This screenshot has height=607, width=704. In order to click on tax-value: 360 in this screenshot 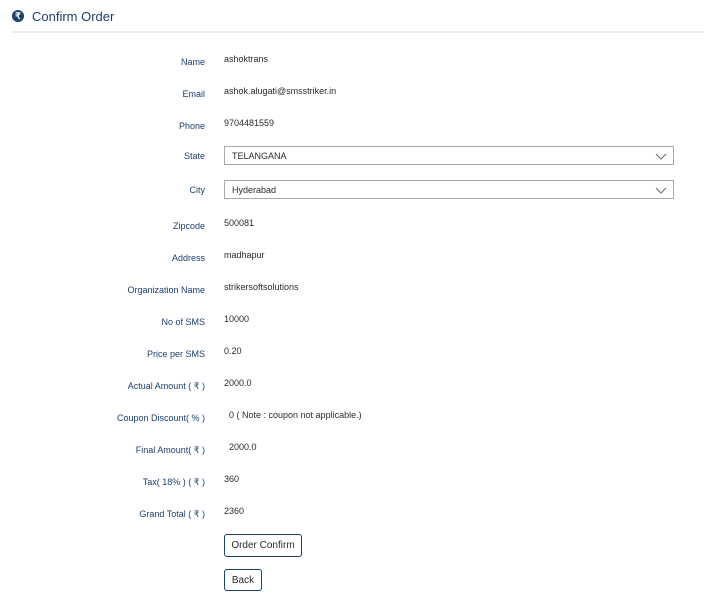, I will do `click(232, 479)`.